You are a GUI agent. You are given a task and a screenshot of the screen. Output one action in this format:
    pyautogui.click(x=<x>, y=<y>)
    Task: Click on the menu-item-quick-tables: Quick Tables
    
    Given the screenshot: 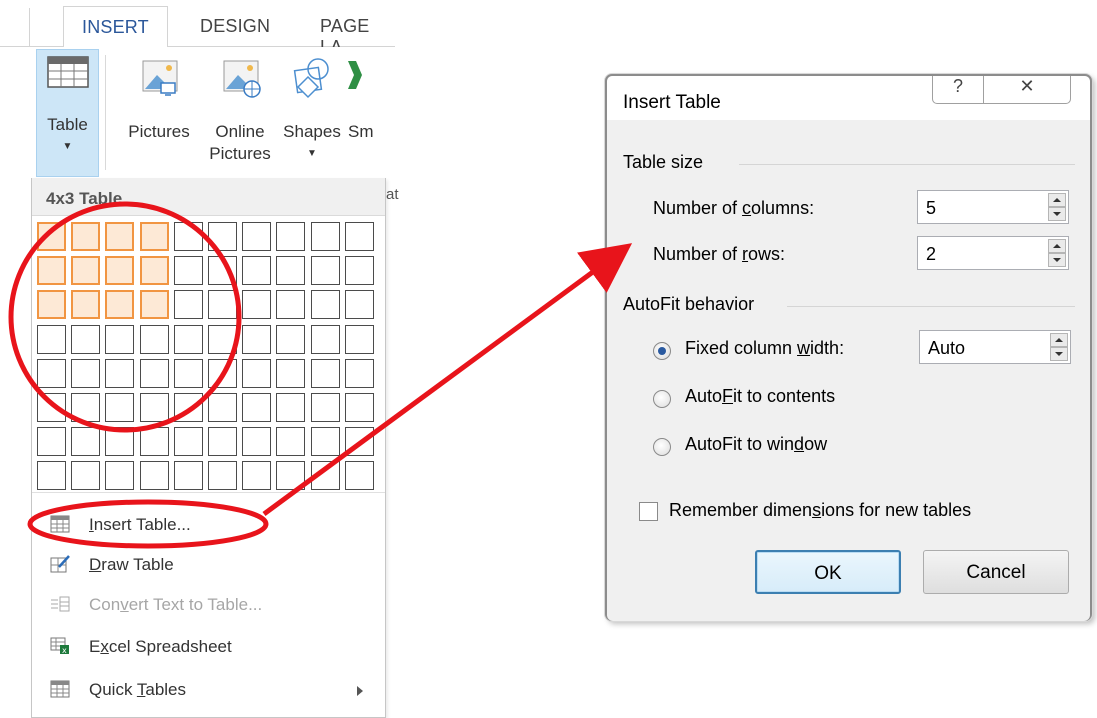 What is the action you would take?
    pyautogui.click(x=208, y=690)
    